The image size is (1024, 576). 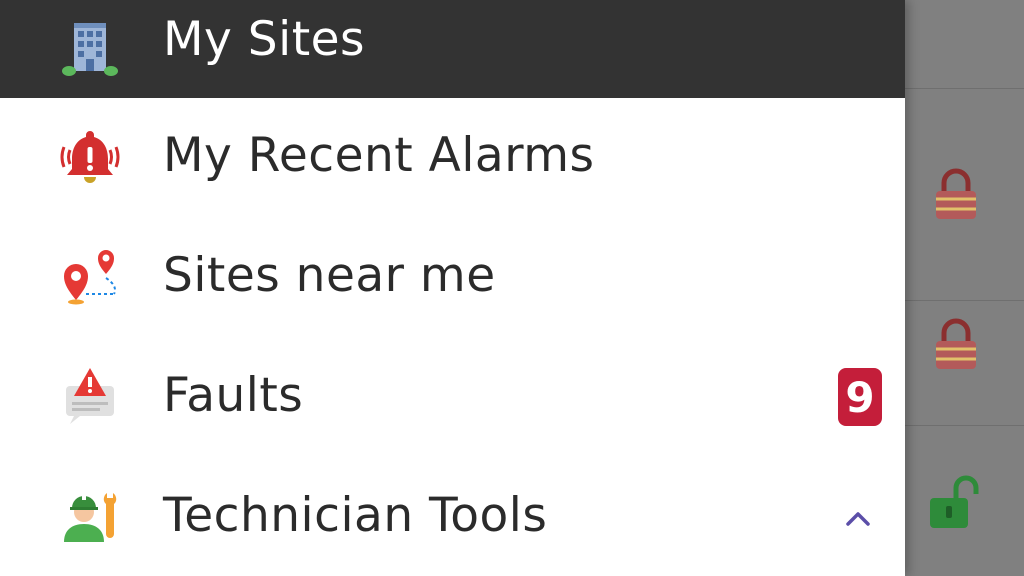 What do you see at coordinates (90, 157) in the screenshot?
I see `alarm-bell-icon` at bounding box center [90, 157].